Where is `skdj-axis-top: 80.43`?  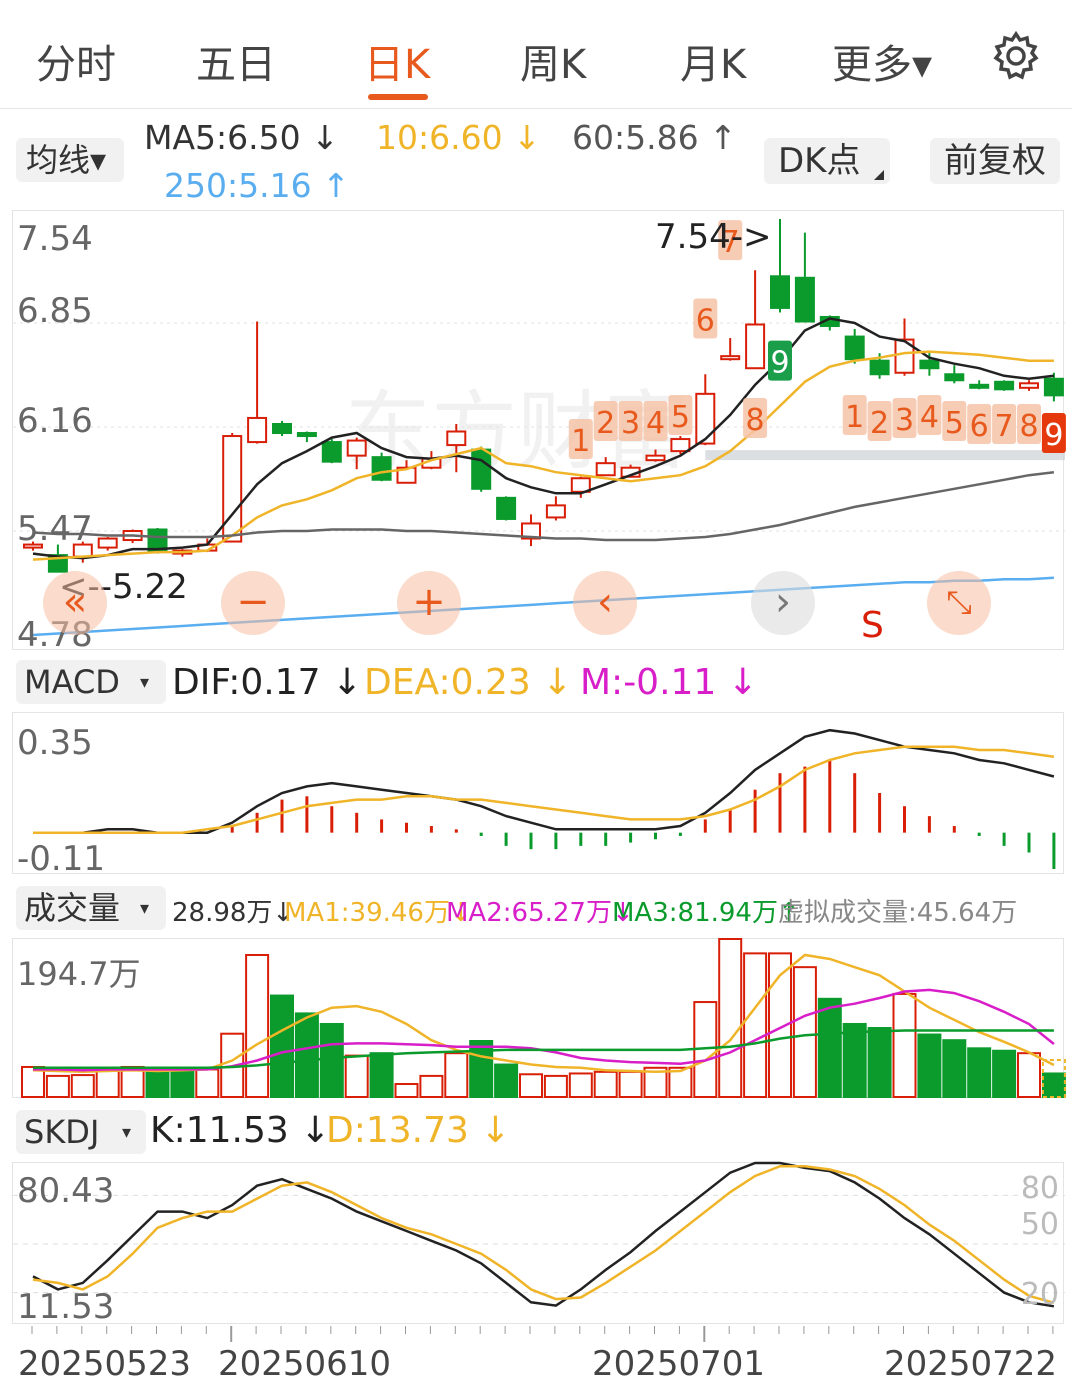 skdj-axis-top: 80.43 is located at coordinates (66, 1191).